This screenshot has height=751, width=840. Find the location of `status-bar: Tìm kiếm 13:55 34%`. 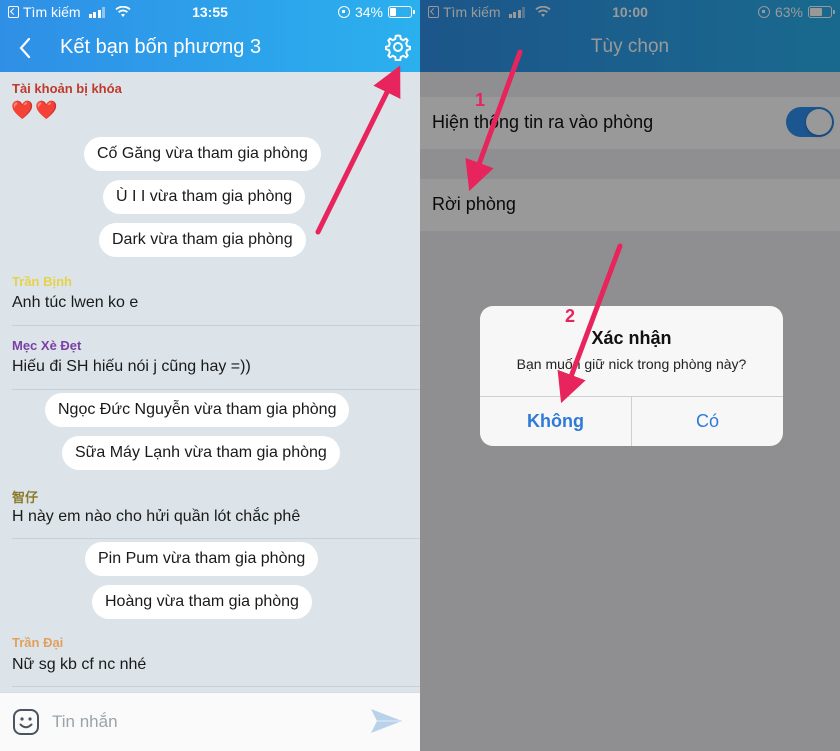

status-bar: Tìm kiếm 13:55 34% is located at coordinates (210, 12).